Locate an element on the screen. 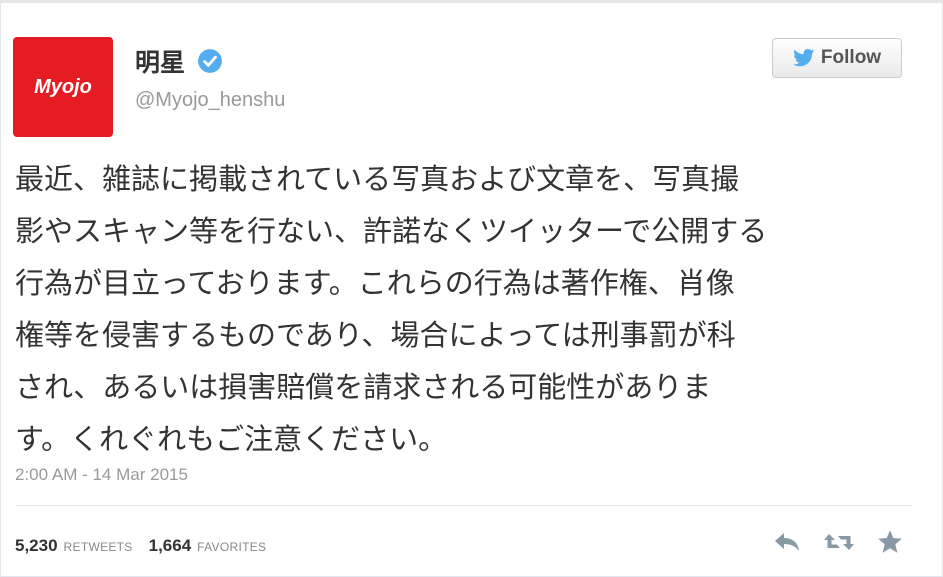 Image resolution: width=943 pixels, height=577 pixels. favorite-star-icon is located at coordinates (890, 541).